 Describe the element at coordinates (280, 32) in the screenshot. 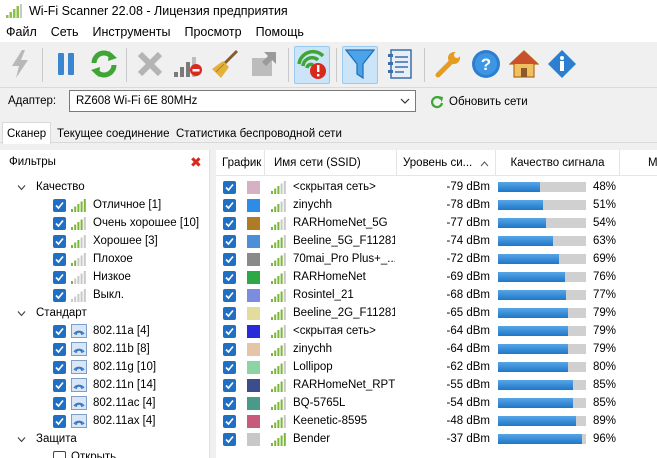

I see `menu-help: Помощь` at that location.